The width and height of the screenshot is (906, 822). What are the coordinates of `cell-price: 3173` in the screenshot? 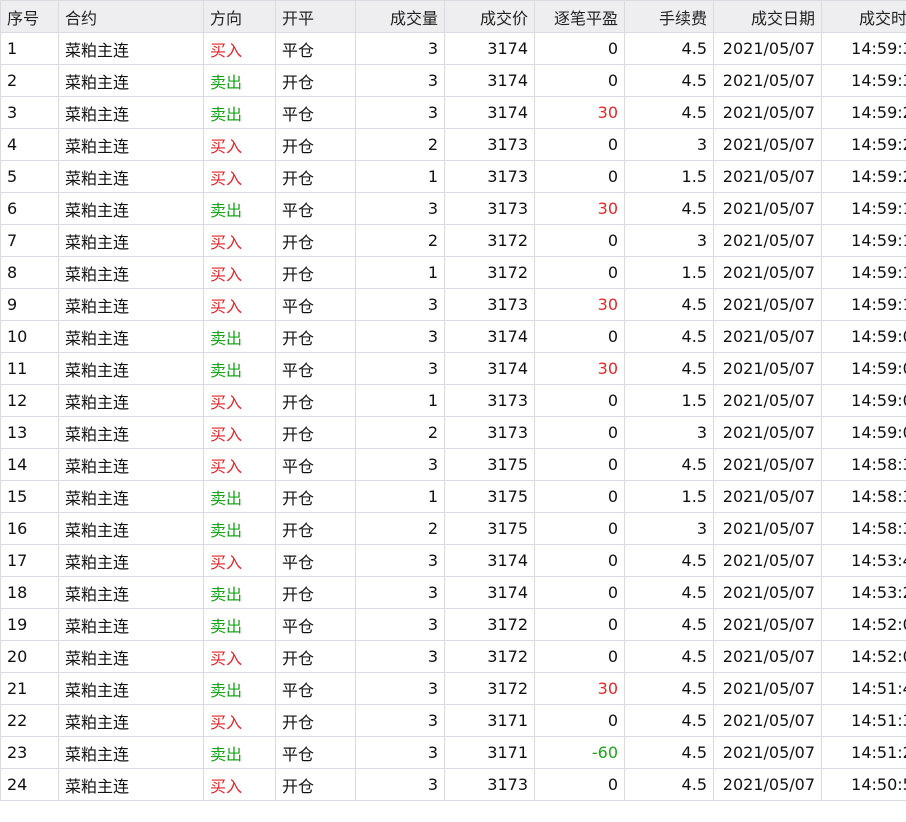 It's located at (489, 144).